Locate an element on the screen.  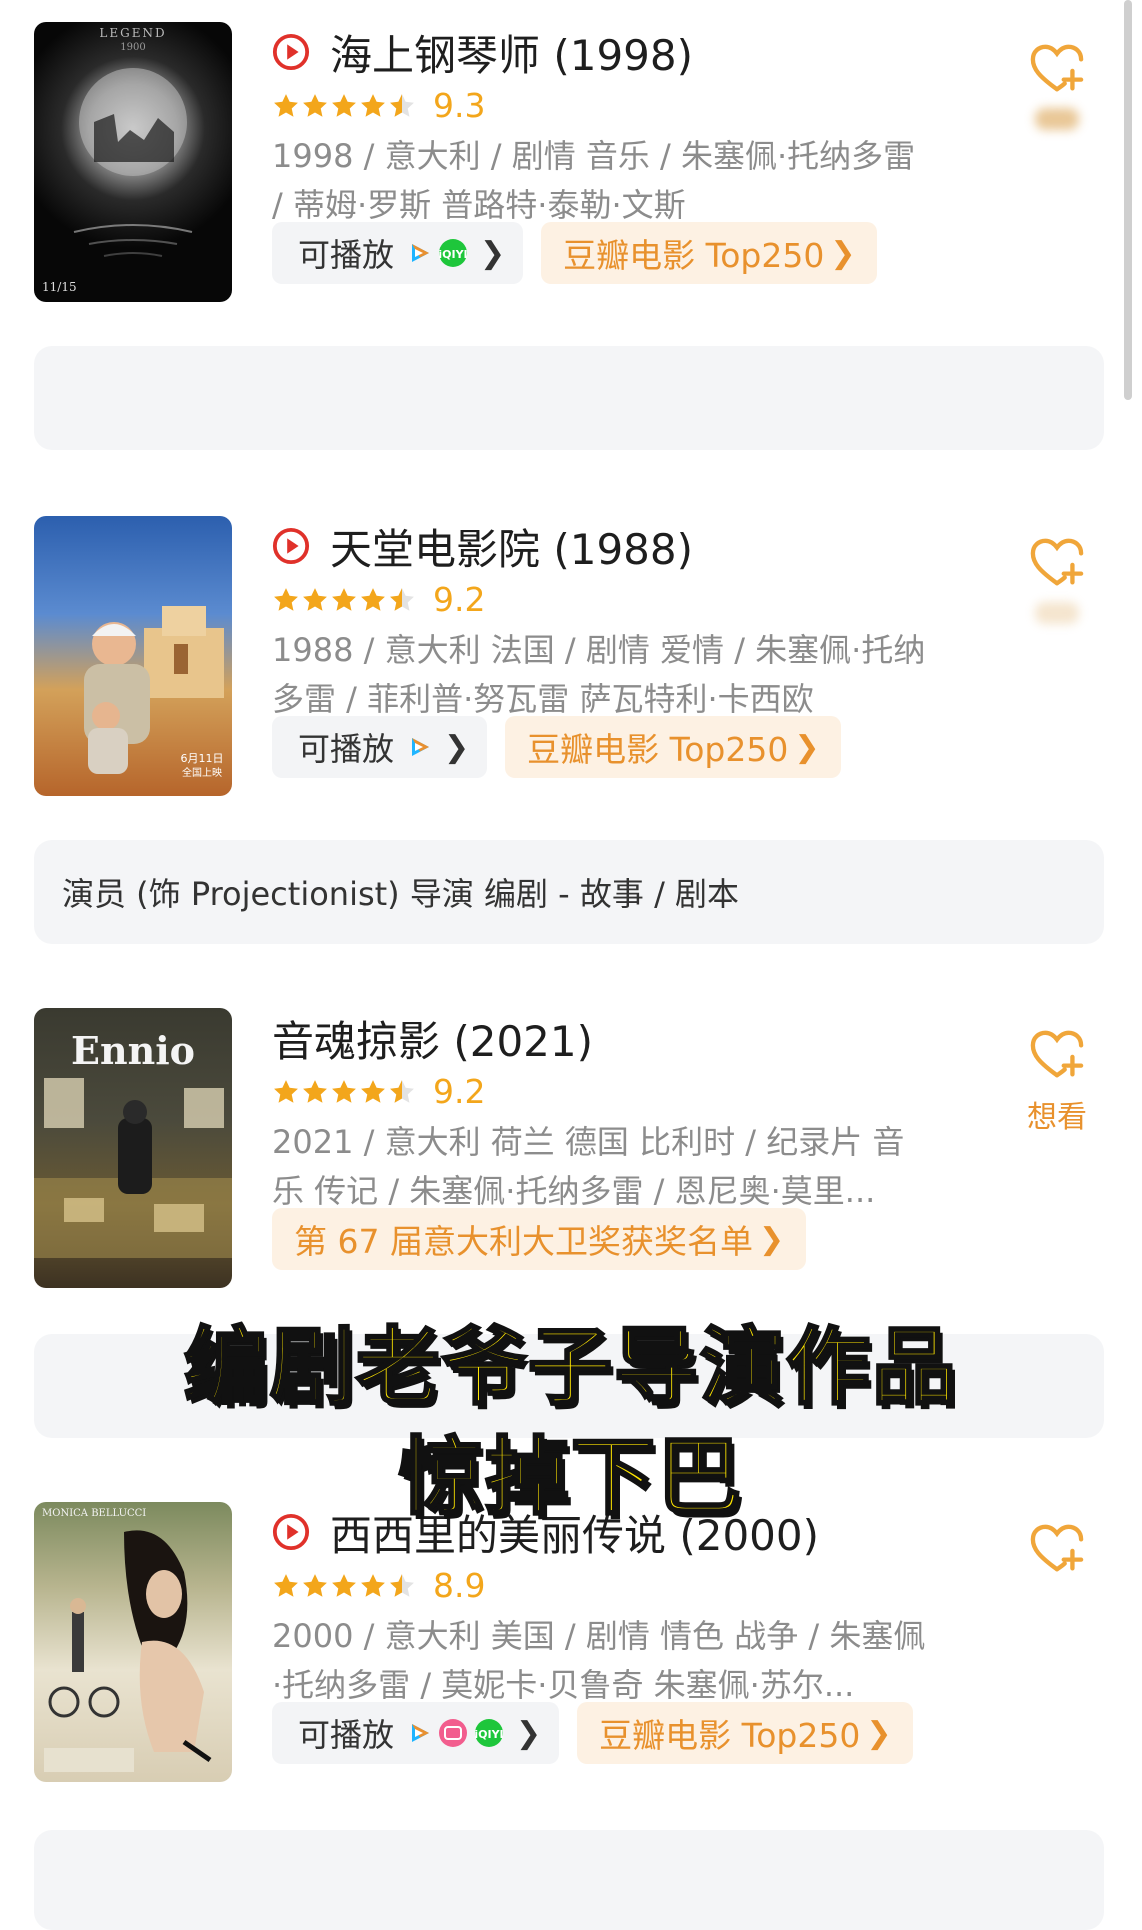
movie-poster: MONICA BELLUCCI is located at coordinates (133, 1642).